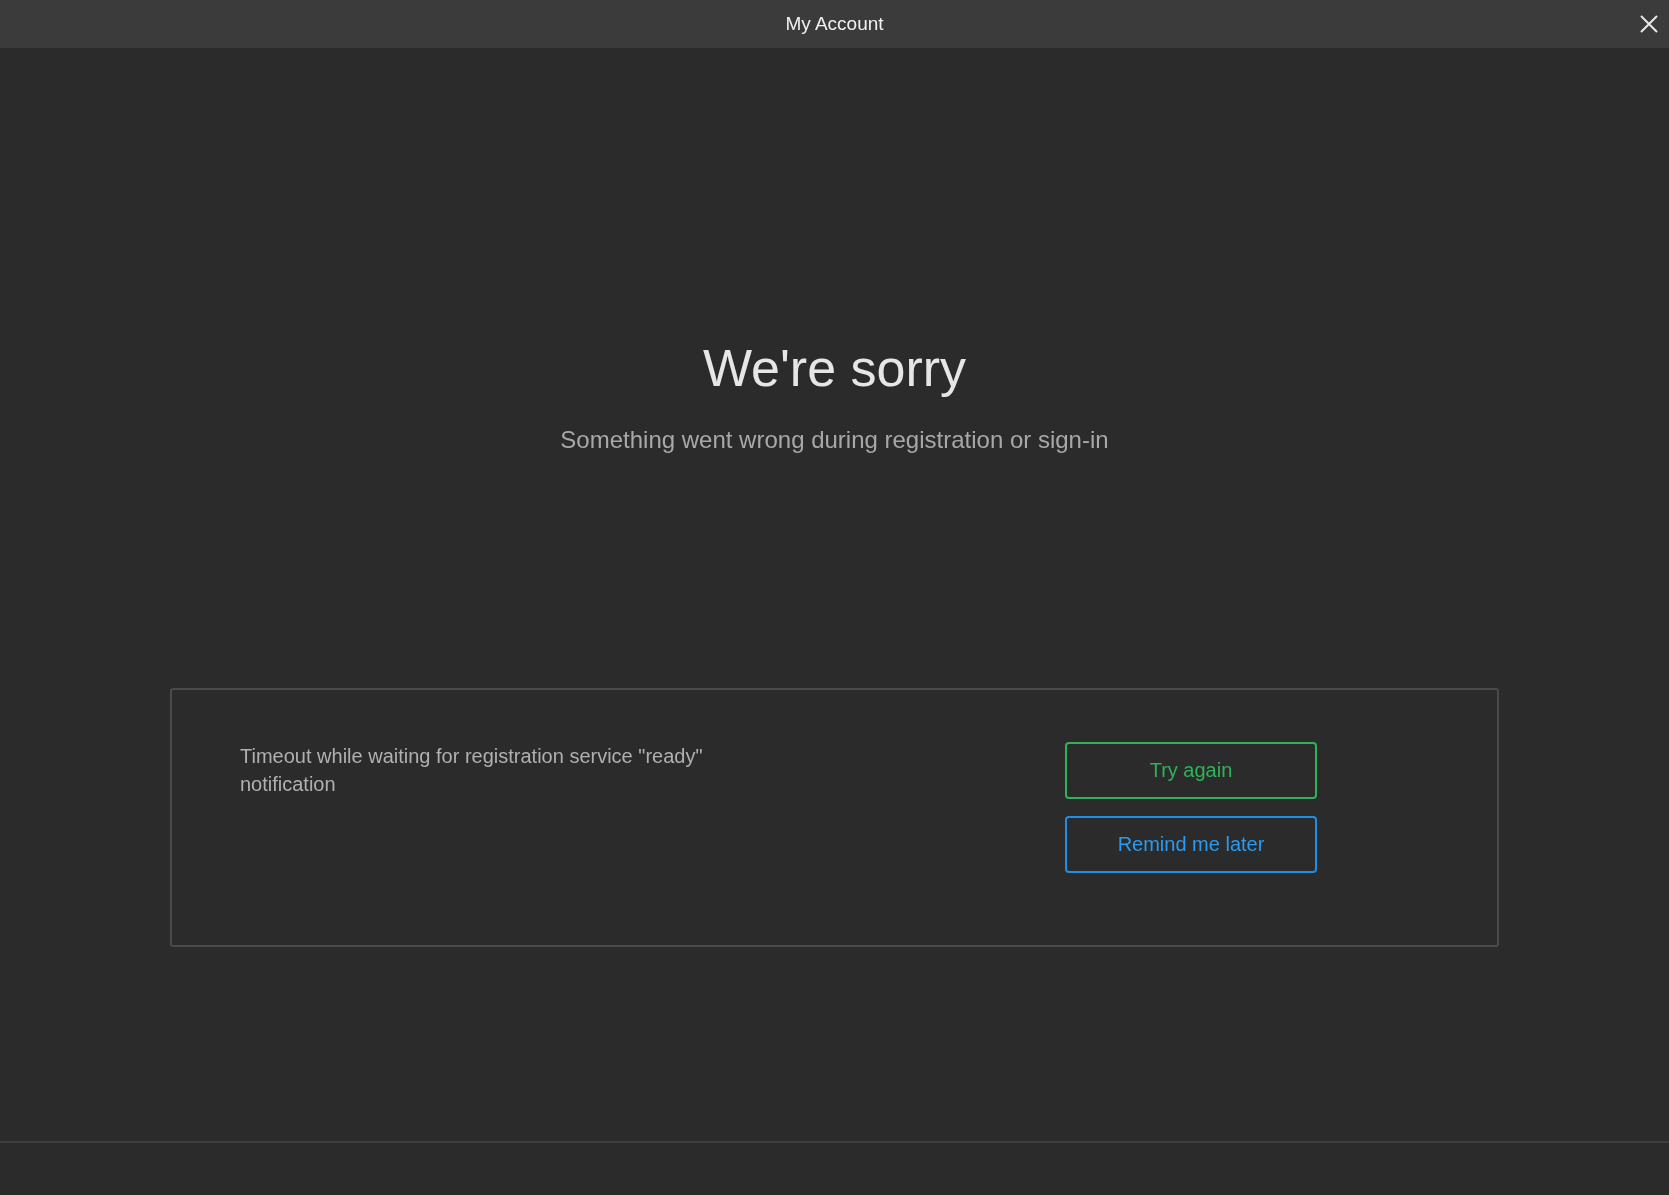 The image size is (1669, 1195). What do you see at coordinates (472, 770) in the screenshot?
I see `error-message: Timeout while waiting for registration service "ready" notification` at bounding box center [472, 770].